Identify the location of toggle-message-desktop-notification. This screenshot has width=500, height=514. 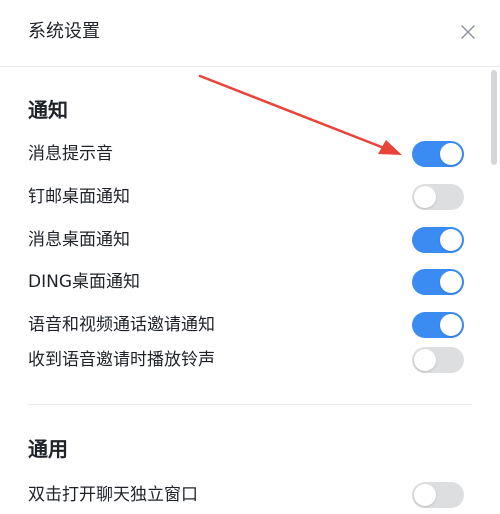
(438, 240).